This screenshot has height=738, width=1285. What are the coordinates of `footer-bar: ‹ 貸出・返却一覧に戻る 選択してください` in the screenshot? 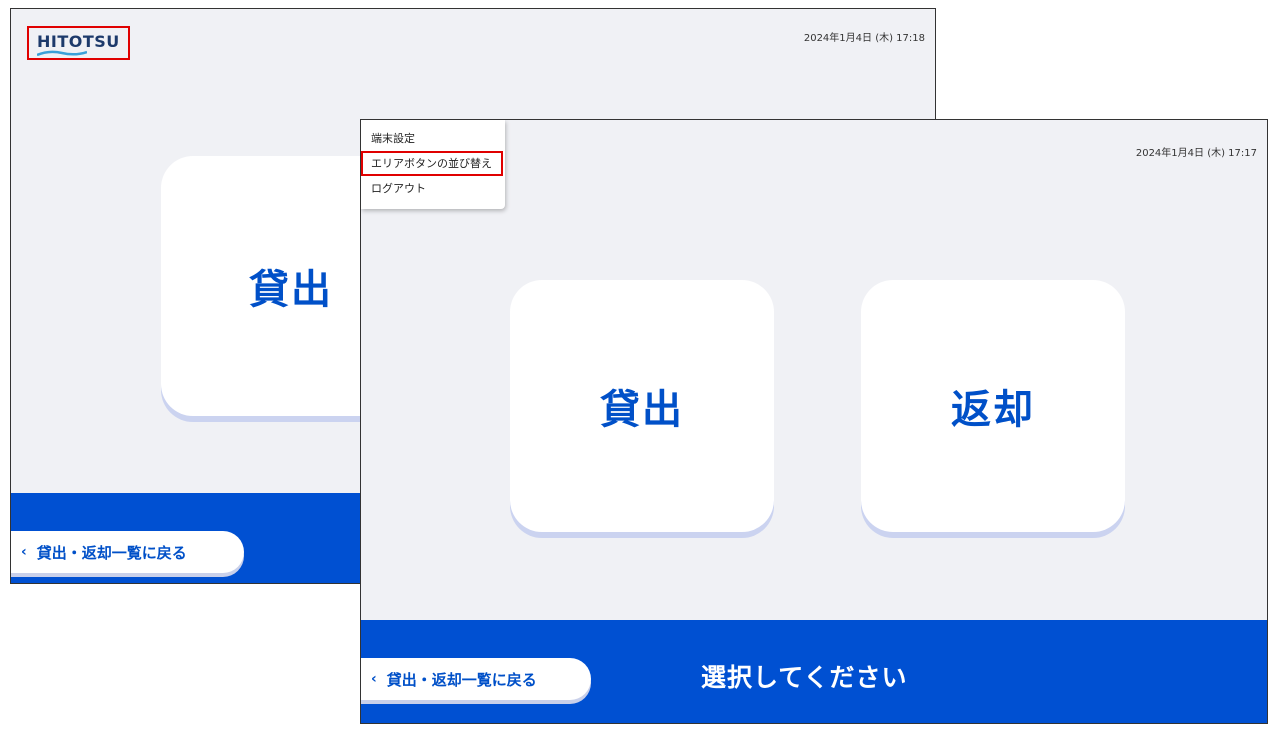 It's located at (814, 671).